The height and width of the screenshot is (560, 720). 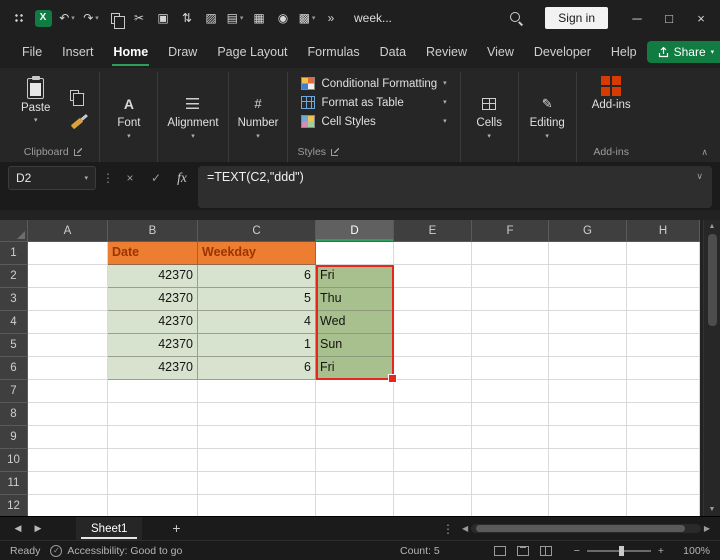 What do you see at coordinates (334, 52) in the screenshot?
I see `menu-tab-formulas: Formulas` at bounding box center [334, 52].